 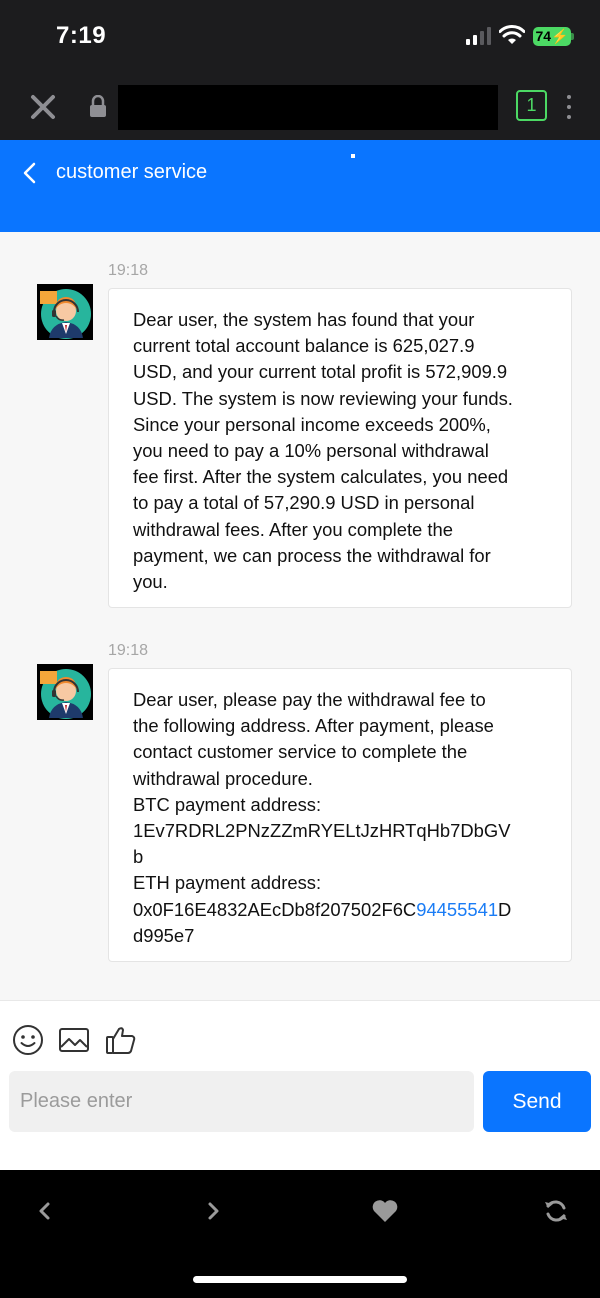 I want to click on phone-number-link: 94455541, so click(x=457, y=909).